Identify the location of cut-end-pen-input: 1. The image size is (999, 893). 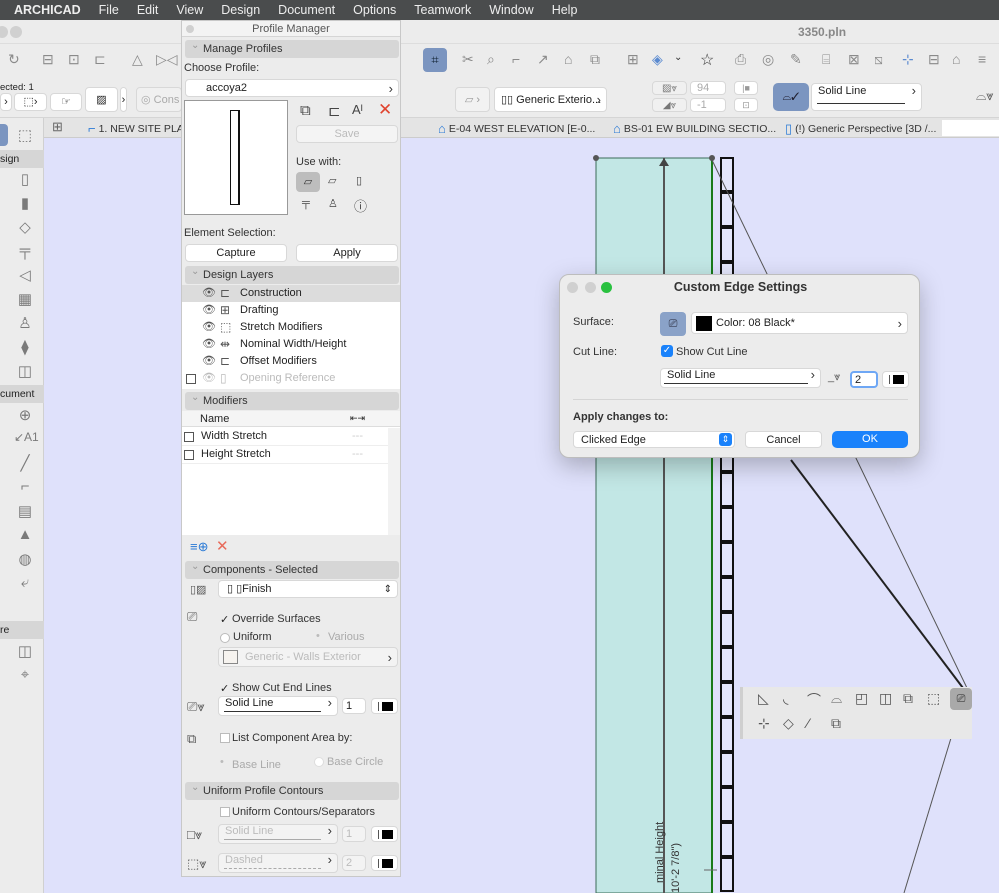
(354, 706).